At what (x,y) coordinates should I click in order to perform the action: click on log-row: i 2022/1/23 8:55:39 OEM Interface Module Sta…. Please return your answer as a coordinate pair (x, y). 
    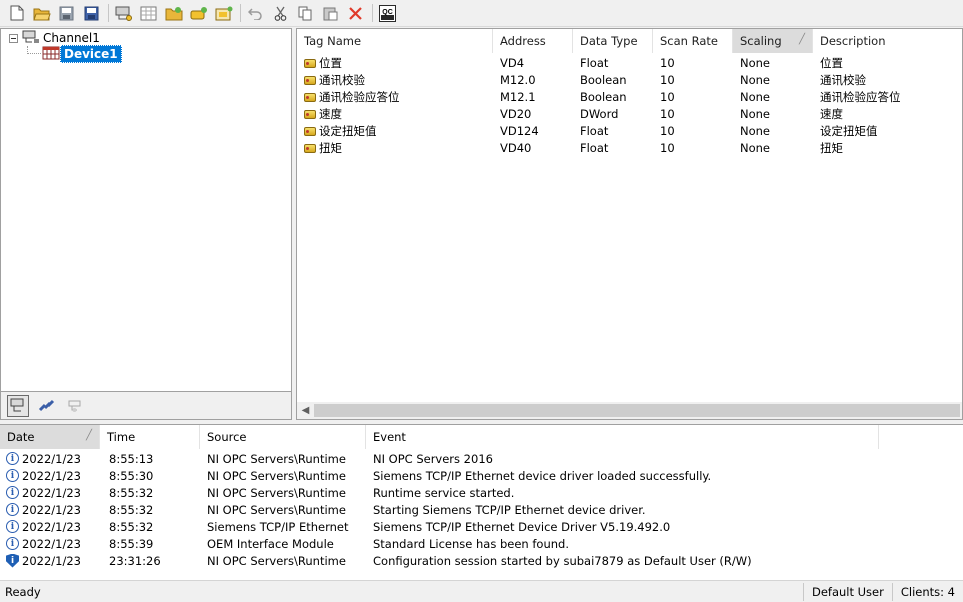
    Looking at the image, I should click on (481, 543).